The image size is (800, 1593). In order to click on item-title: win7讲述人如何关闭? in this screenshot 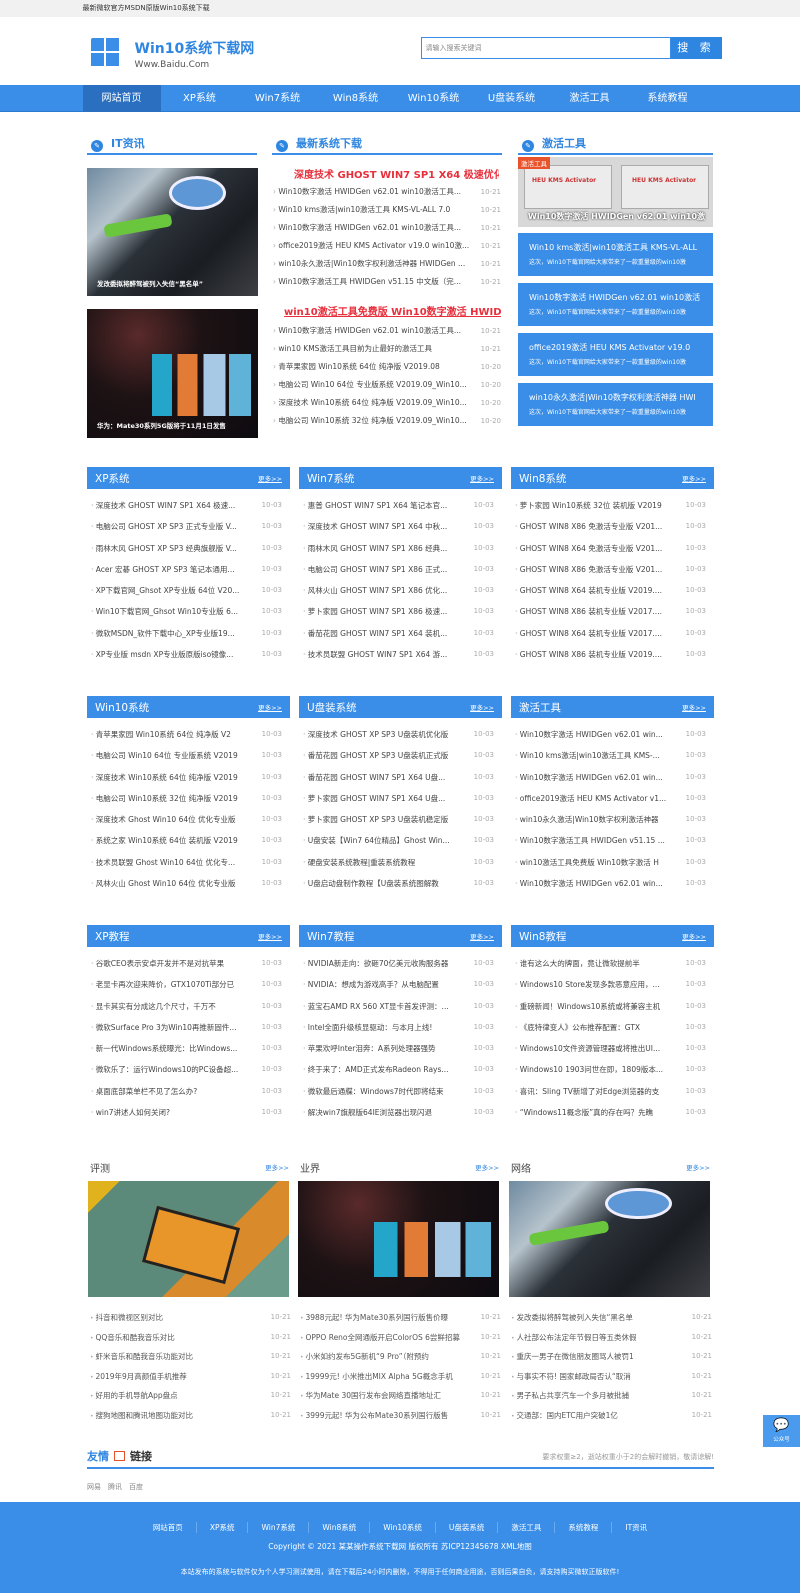, I will do `click(130, 1112)`.